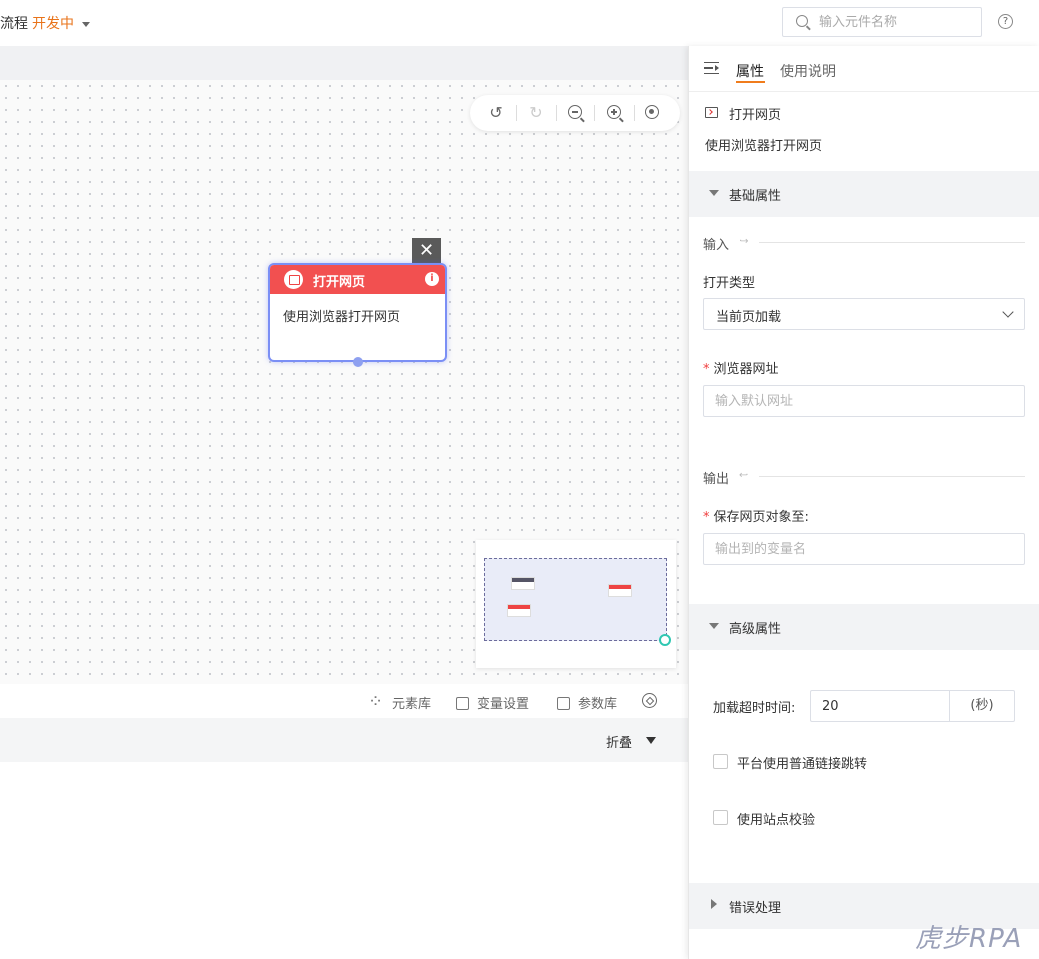 The image size is (1039, 959). I want to click on save-label-text: 保存网页对象至:, so click(761, 517).